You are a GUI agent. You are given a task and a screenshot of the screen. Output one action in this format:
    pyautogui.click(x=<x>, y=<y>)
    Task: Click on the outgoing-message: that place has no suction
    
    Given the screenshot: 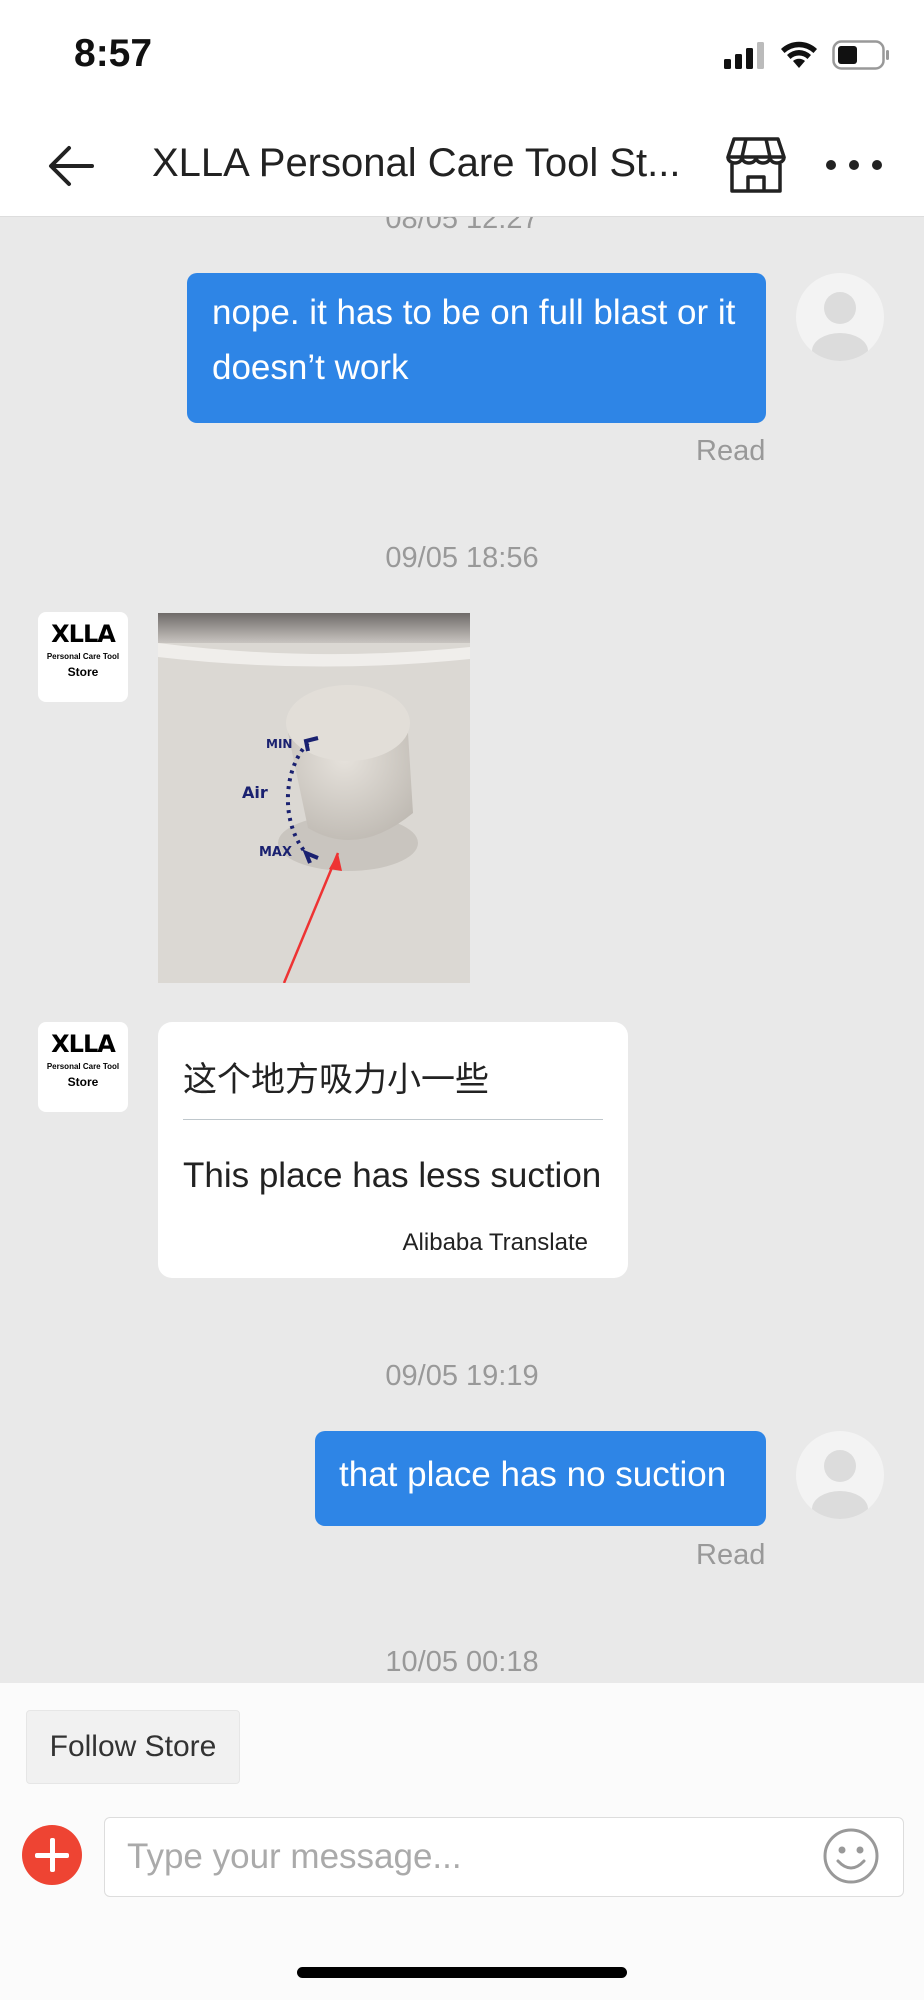 What is the action you would take?
    pyautogui.click(x=540, y=1478)
    